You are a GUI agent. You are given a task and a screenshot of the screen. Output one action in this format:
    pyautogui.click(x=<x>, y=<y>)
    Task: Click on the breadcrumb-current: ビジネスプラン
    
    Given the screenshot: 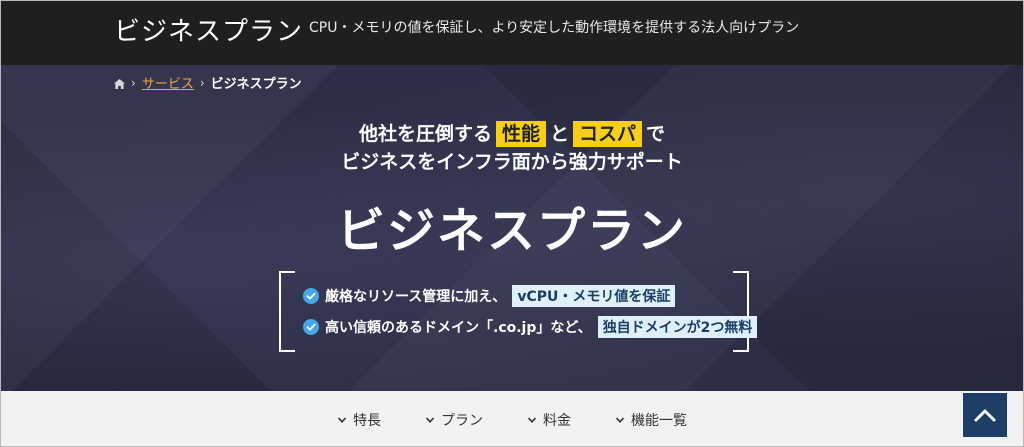 What is the action you would take?
    pyautogui.click(x=256, y=84)
    